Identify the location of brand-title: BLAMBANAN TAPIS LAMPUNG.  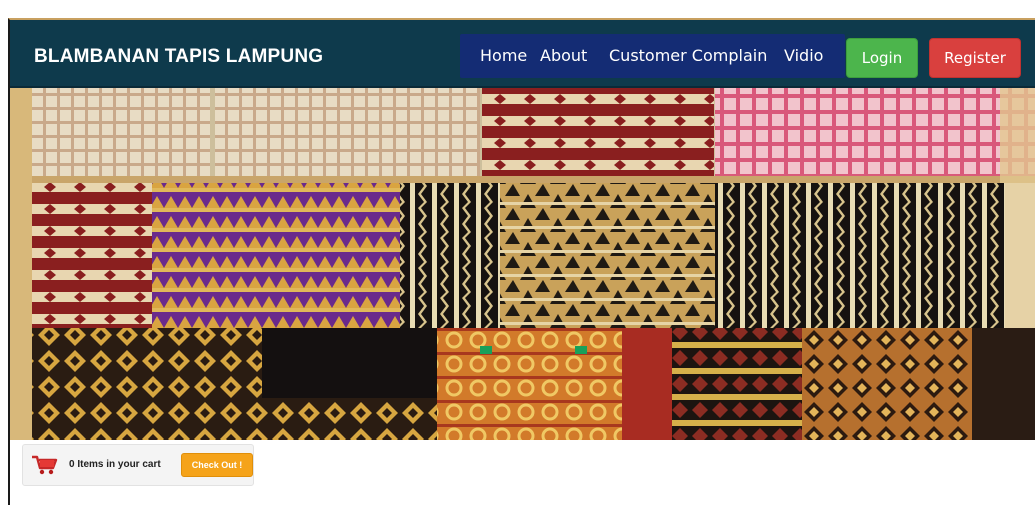
(178, 57).